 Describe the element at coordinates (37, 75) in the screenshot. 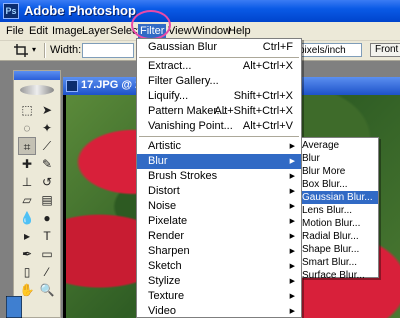

I see `toolbox-handle` at that location.